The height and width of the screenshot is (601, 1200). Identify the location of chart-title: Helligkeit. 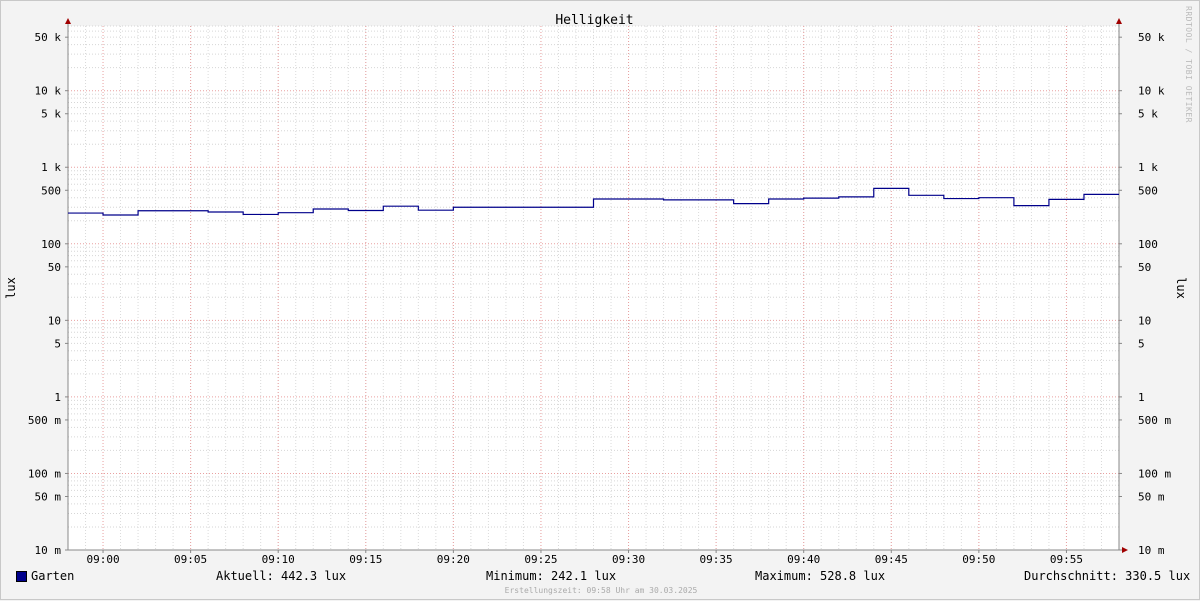
(594, 20).